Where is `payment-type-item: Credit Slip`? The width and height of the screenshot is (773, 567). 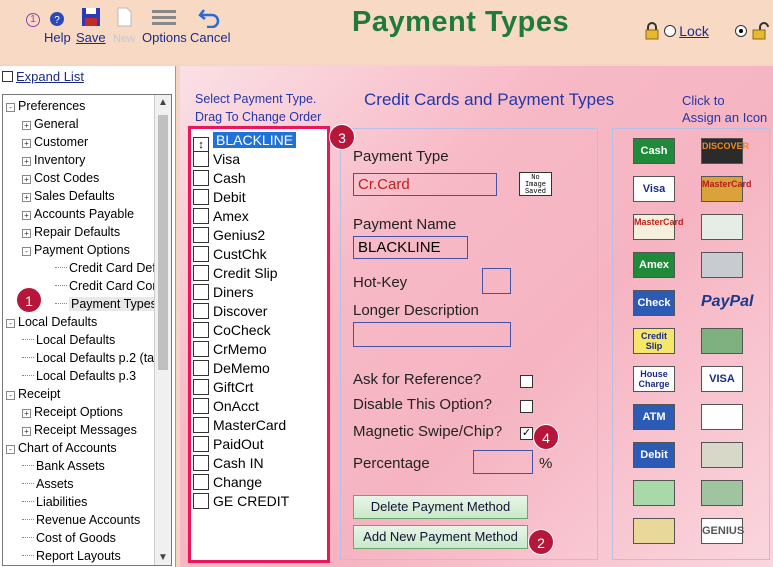
payment-type-item: Credit Slip is located at coordinates (260, 273).